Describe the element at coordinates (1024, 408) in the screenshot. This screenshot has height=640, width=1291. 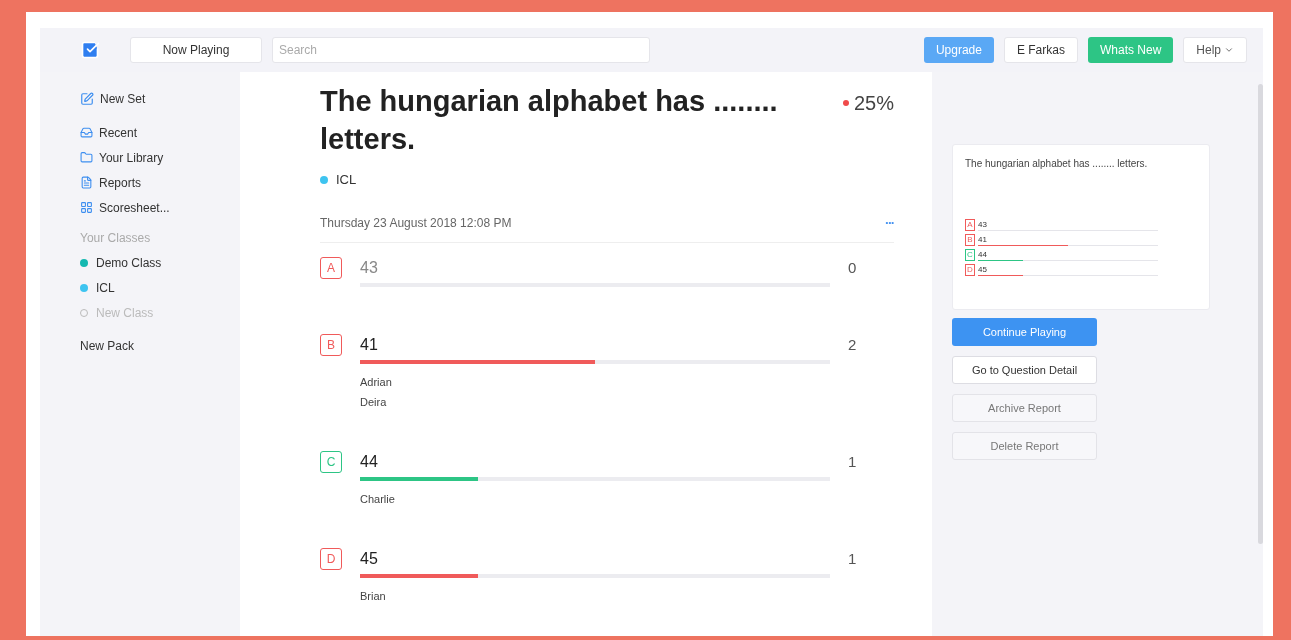
I see `action-button: Archive Report` at that location.